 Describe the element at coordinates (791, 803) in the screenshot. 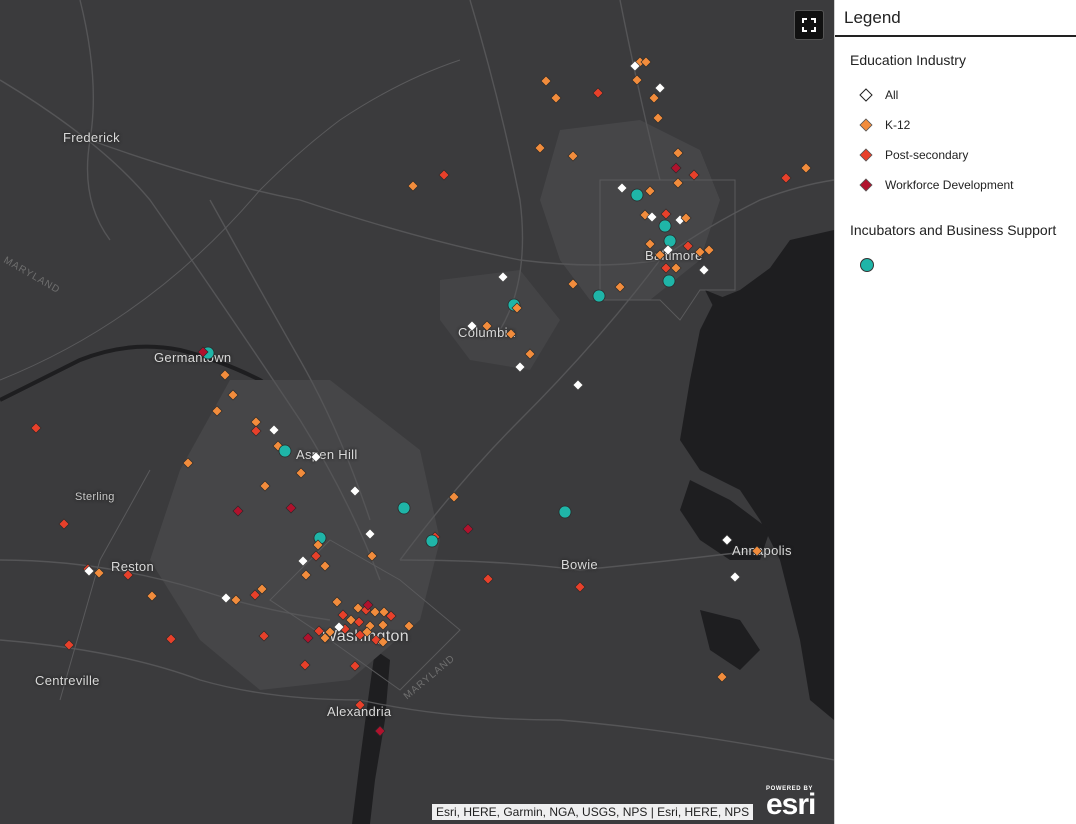

I see `esri-logo: POWERED BY esri` at that location.